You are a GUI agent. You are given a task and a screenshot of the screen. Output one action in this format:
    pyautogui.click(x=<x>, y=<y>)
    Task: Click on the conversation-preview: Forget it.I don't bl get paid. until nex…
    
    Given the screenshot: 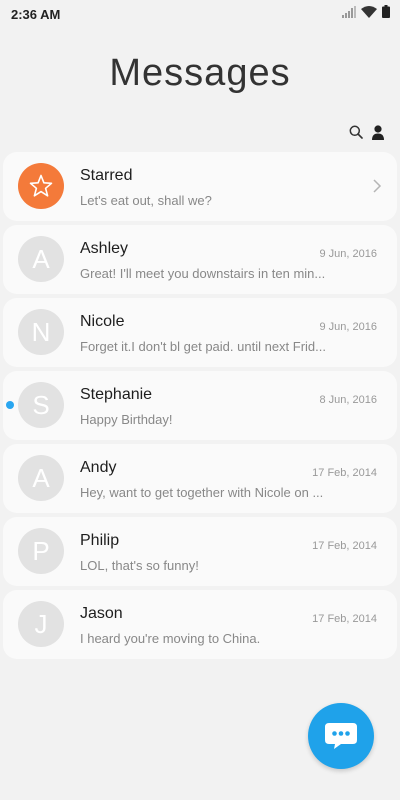 What is the action you would take?
    pyautogui.click(x=203, y=346)
    